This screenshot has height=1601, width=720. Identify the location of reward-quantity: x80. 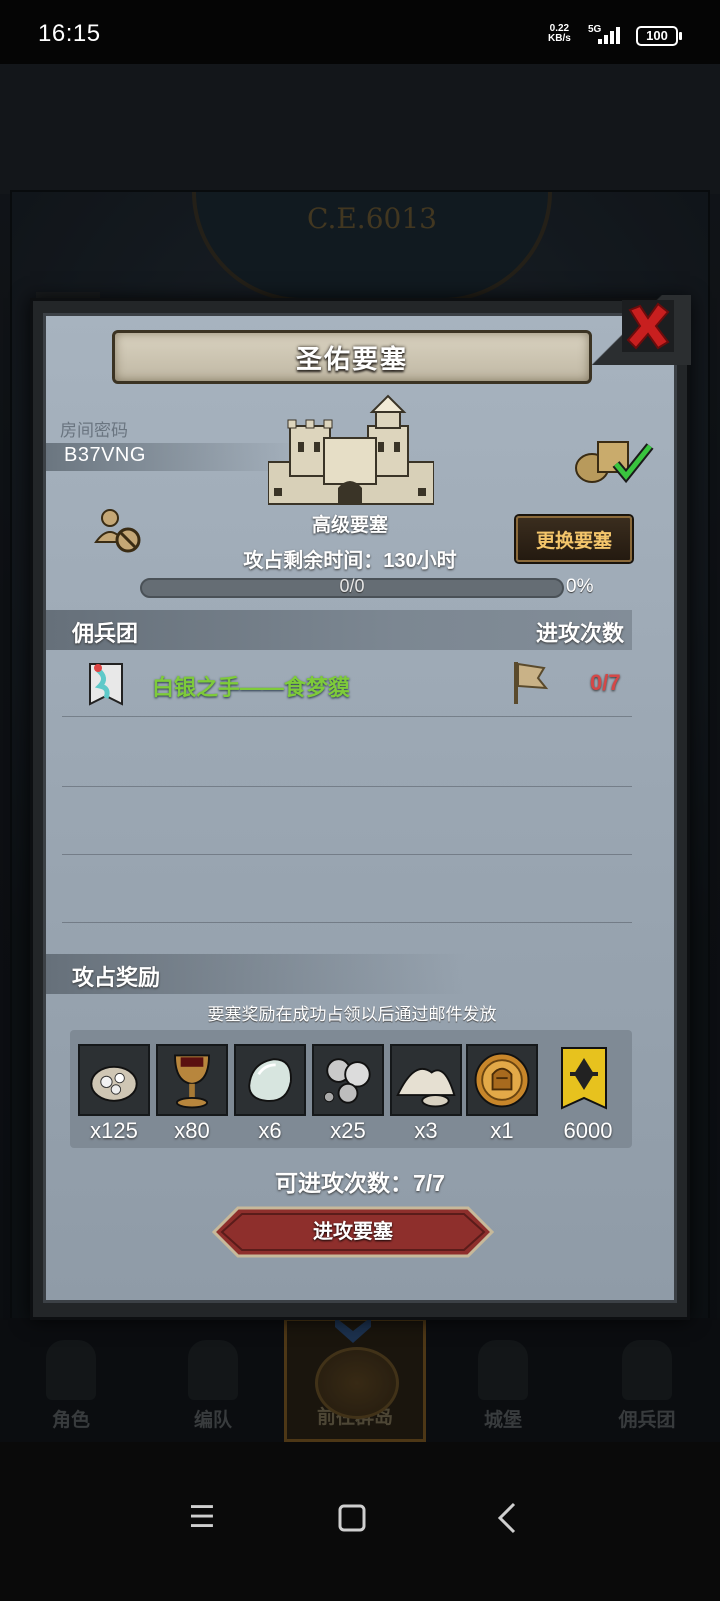
(192, 1130).